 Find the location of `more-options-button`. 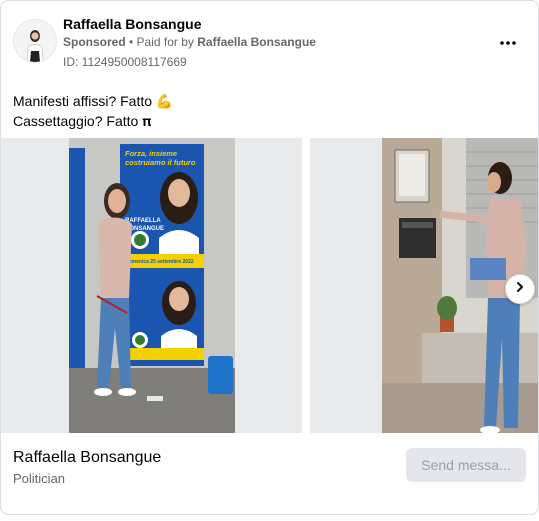

more-options-button is located at coordinates (508, 41).